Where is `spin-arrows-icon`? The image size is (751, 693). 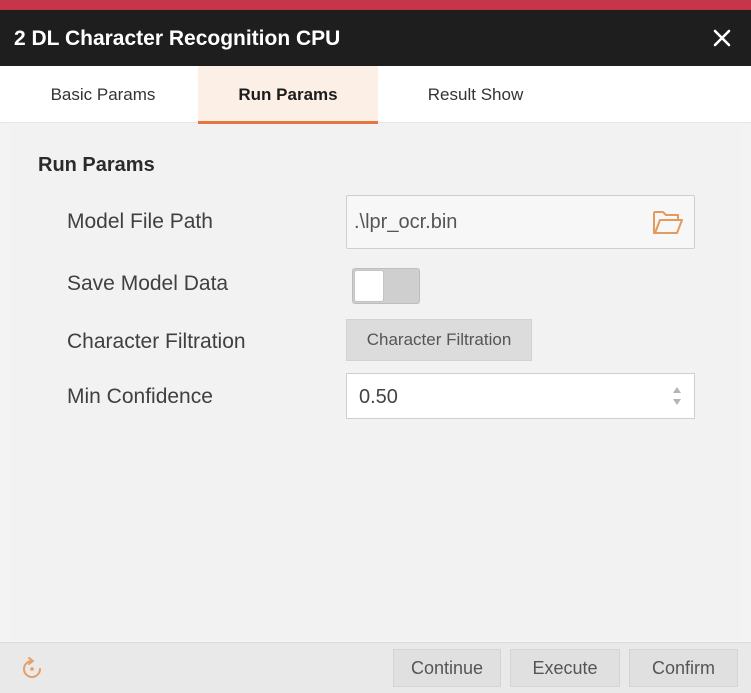
spin-arrows-icon is located at coordinates (677, 396).